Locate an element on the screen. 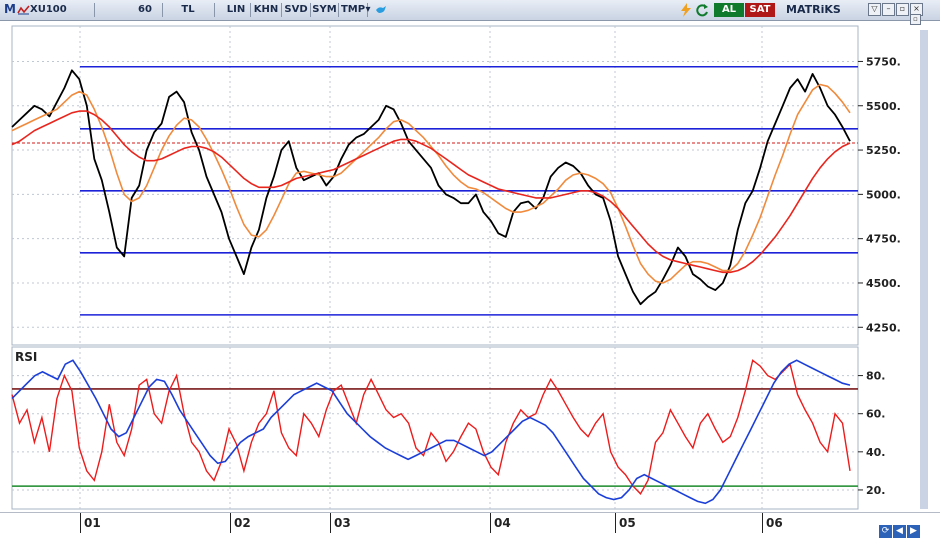 The image size is (940, 548). refresh-icon is located at coordinates (702, 10).